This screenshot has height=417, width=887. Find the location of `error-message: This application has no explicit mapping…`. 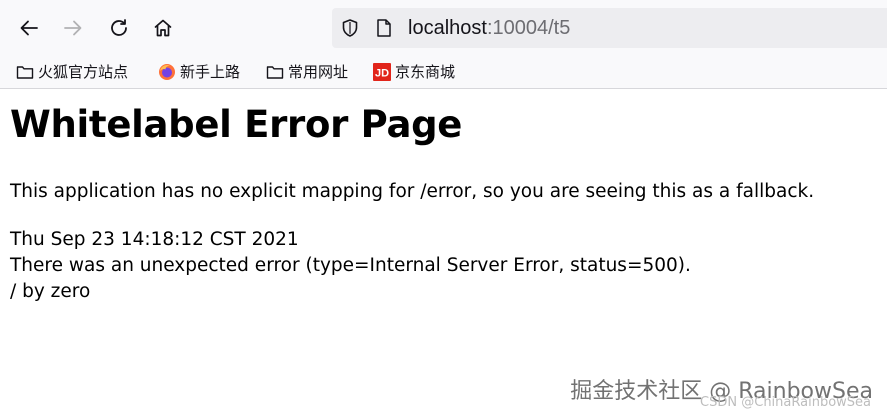

error-message: This application has no explicit mapping… is located at coordinates (412, 191).